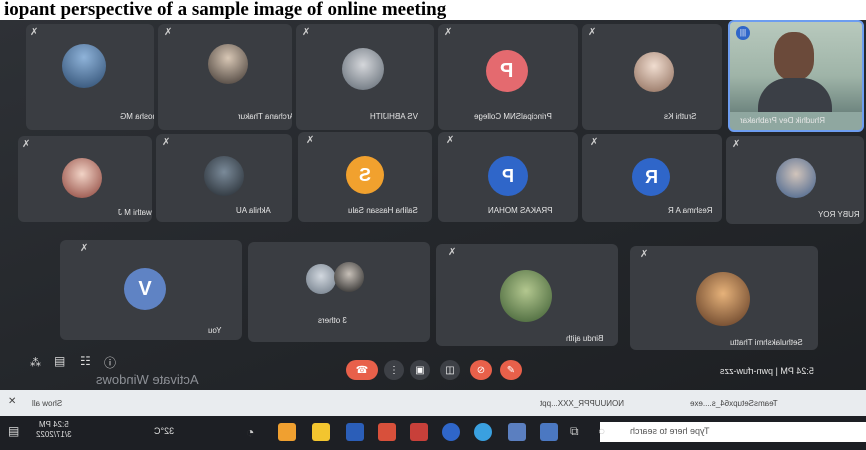  What do you see at coordinates (767, 371) in the screenshot?
I see `meeting-details: 5:24 PM | pwn-rfuw-zzs` at bounding box center [767, 371].